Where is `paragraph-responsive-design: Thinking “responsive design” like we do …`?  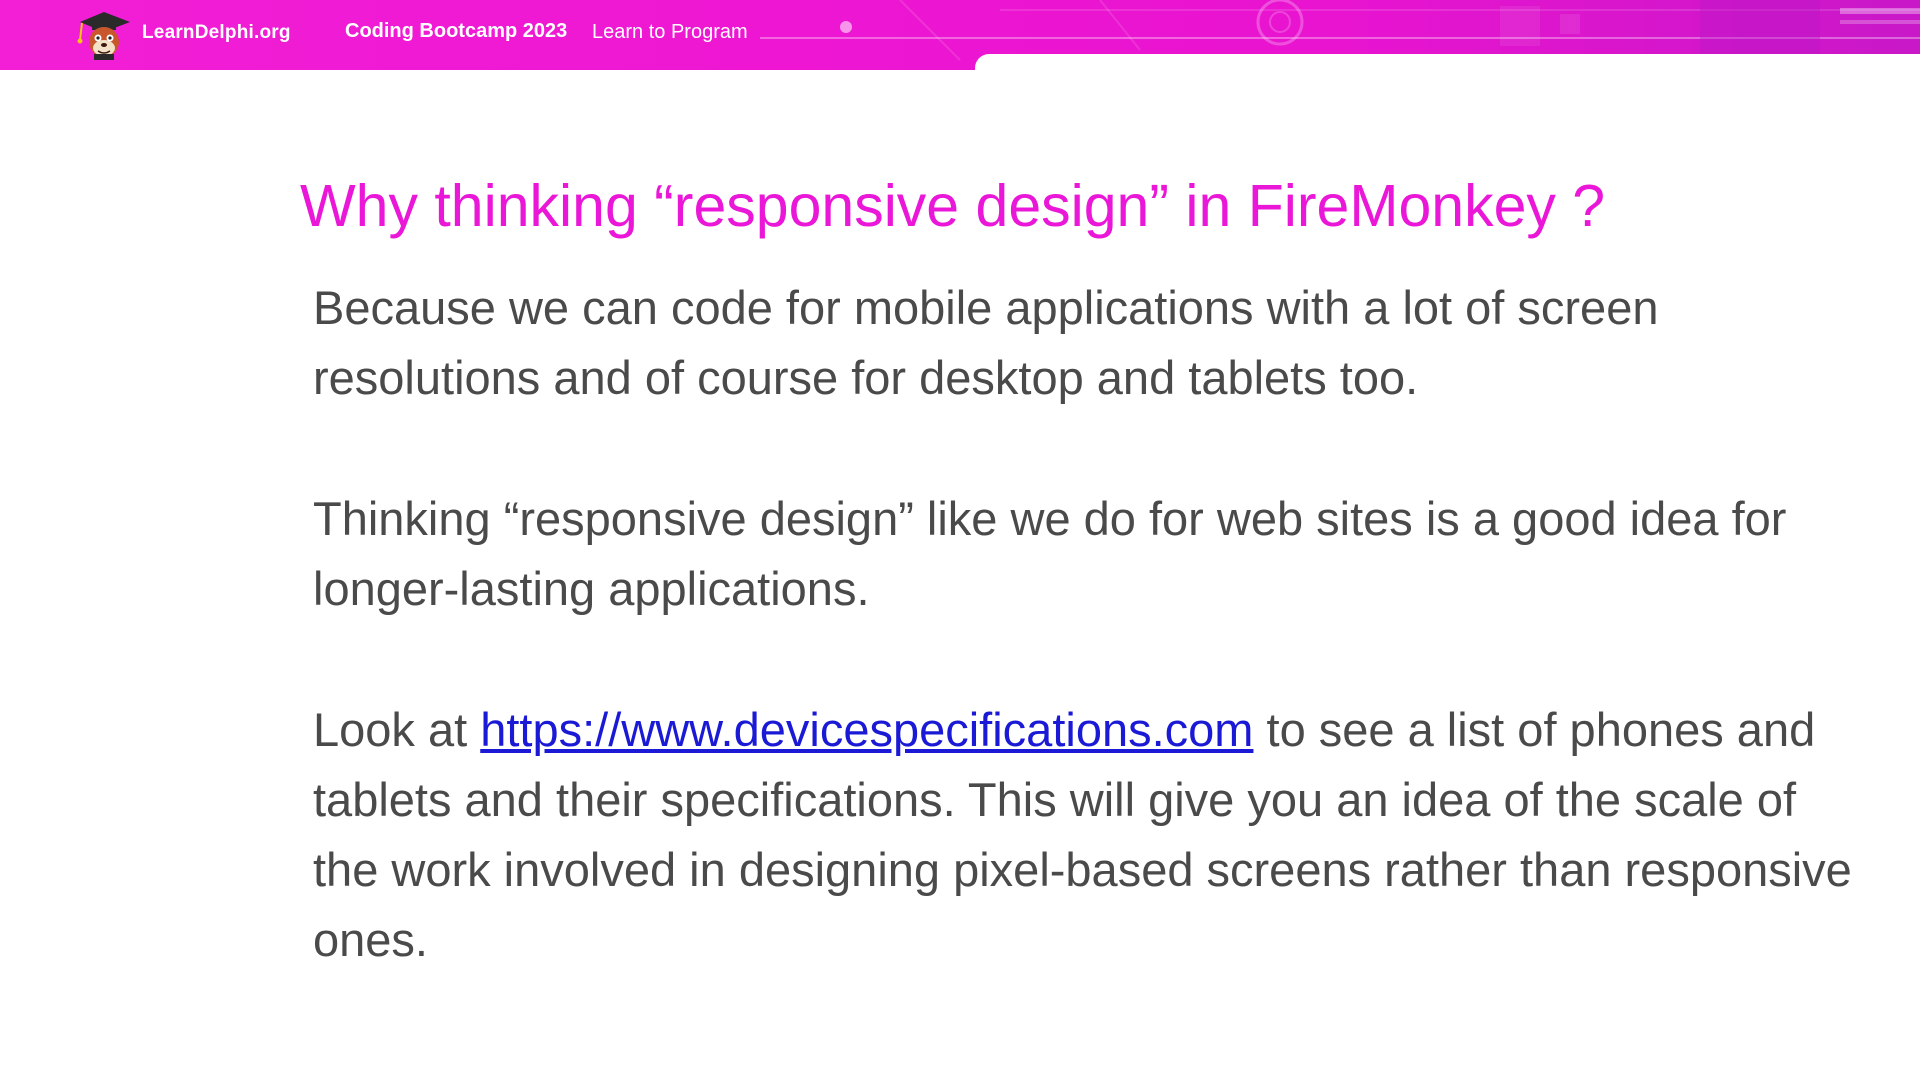
paragraph-responsive-design: Thinking “responsive design” like we do … is located at coordinates (1050, 553).